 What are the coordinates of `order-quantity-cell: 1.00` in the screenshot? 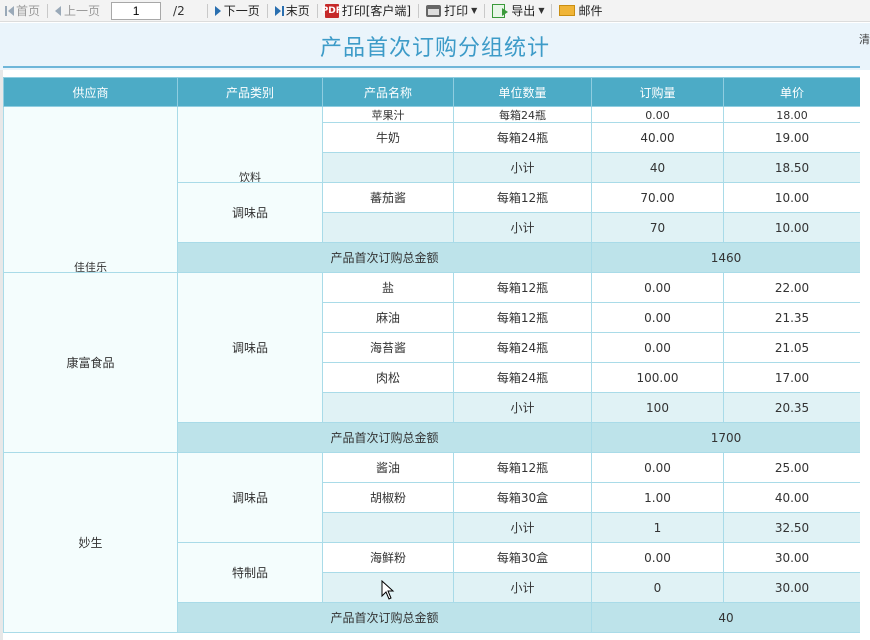 It's located at (657, 497).